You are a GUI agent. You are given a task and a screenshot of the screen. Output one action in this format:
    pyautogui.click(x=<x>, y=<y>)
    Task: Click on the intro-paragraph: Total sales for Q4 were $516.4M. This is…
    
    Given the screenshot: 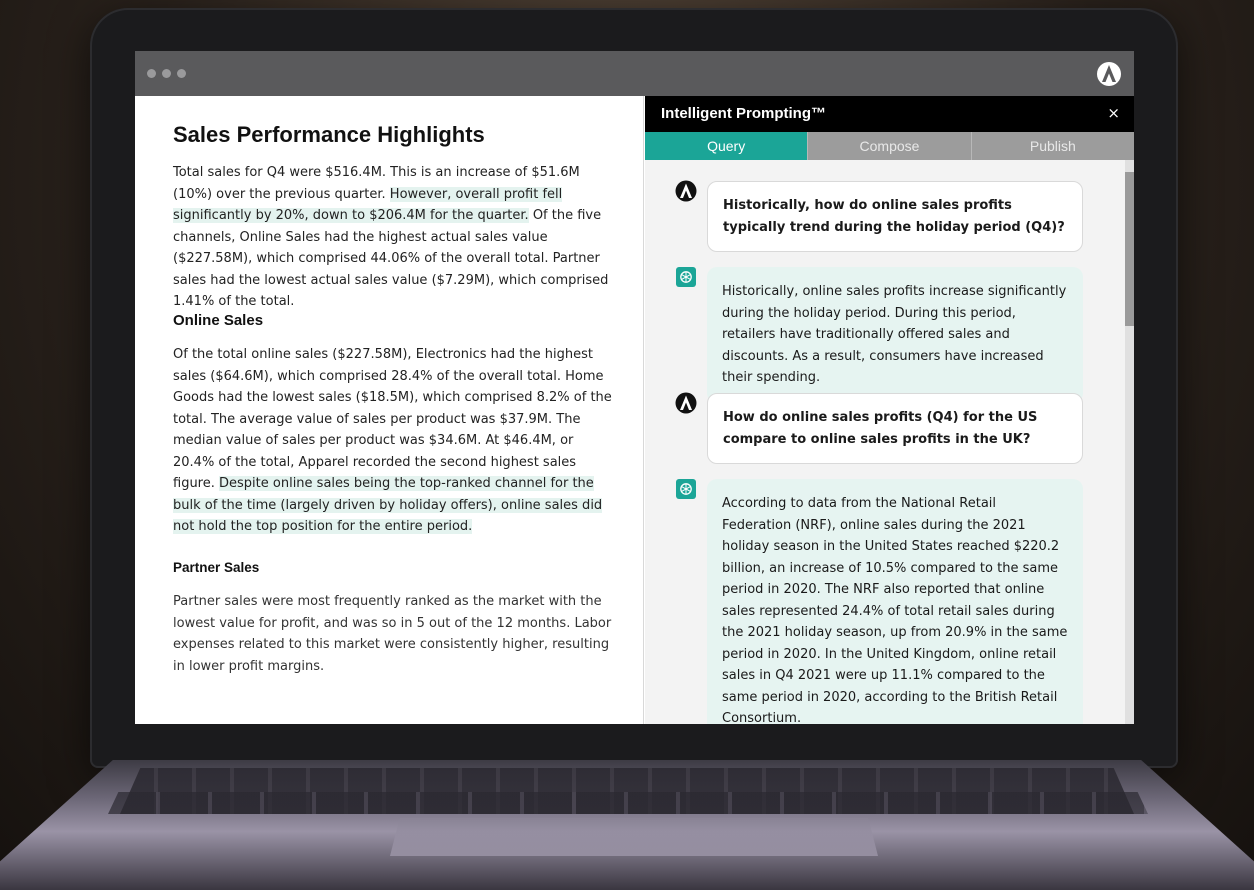 What is the action you would take?
    pyautogui.click(x=393, y=237)
    